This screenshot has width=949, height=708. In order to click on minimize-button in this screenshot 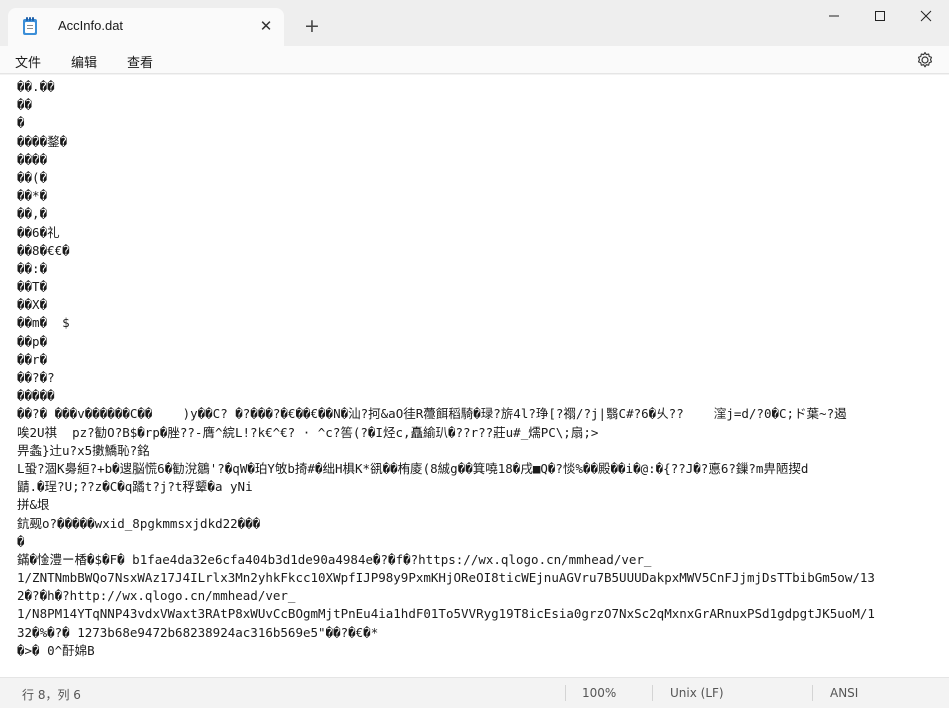, I will do `click(834, 16)`.